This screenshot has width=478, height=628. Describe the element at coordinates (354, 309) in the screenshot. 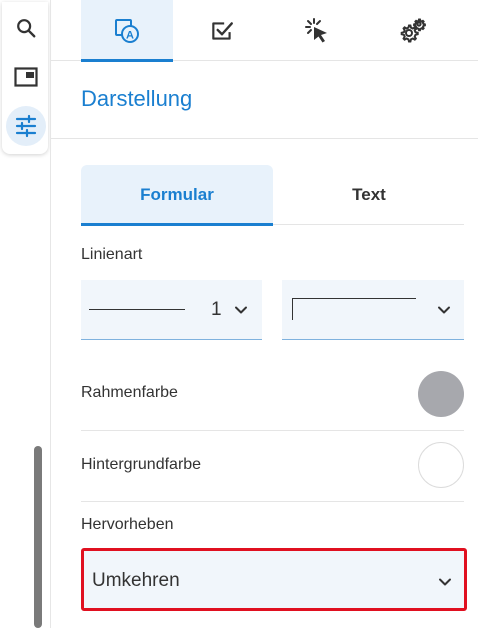

I see `border-style-preview` at that location.